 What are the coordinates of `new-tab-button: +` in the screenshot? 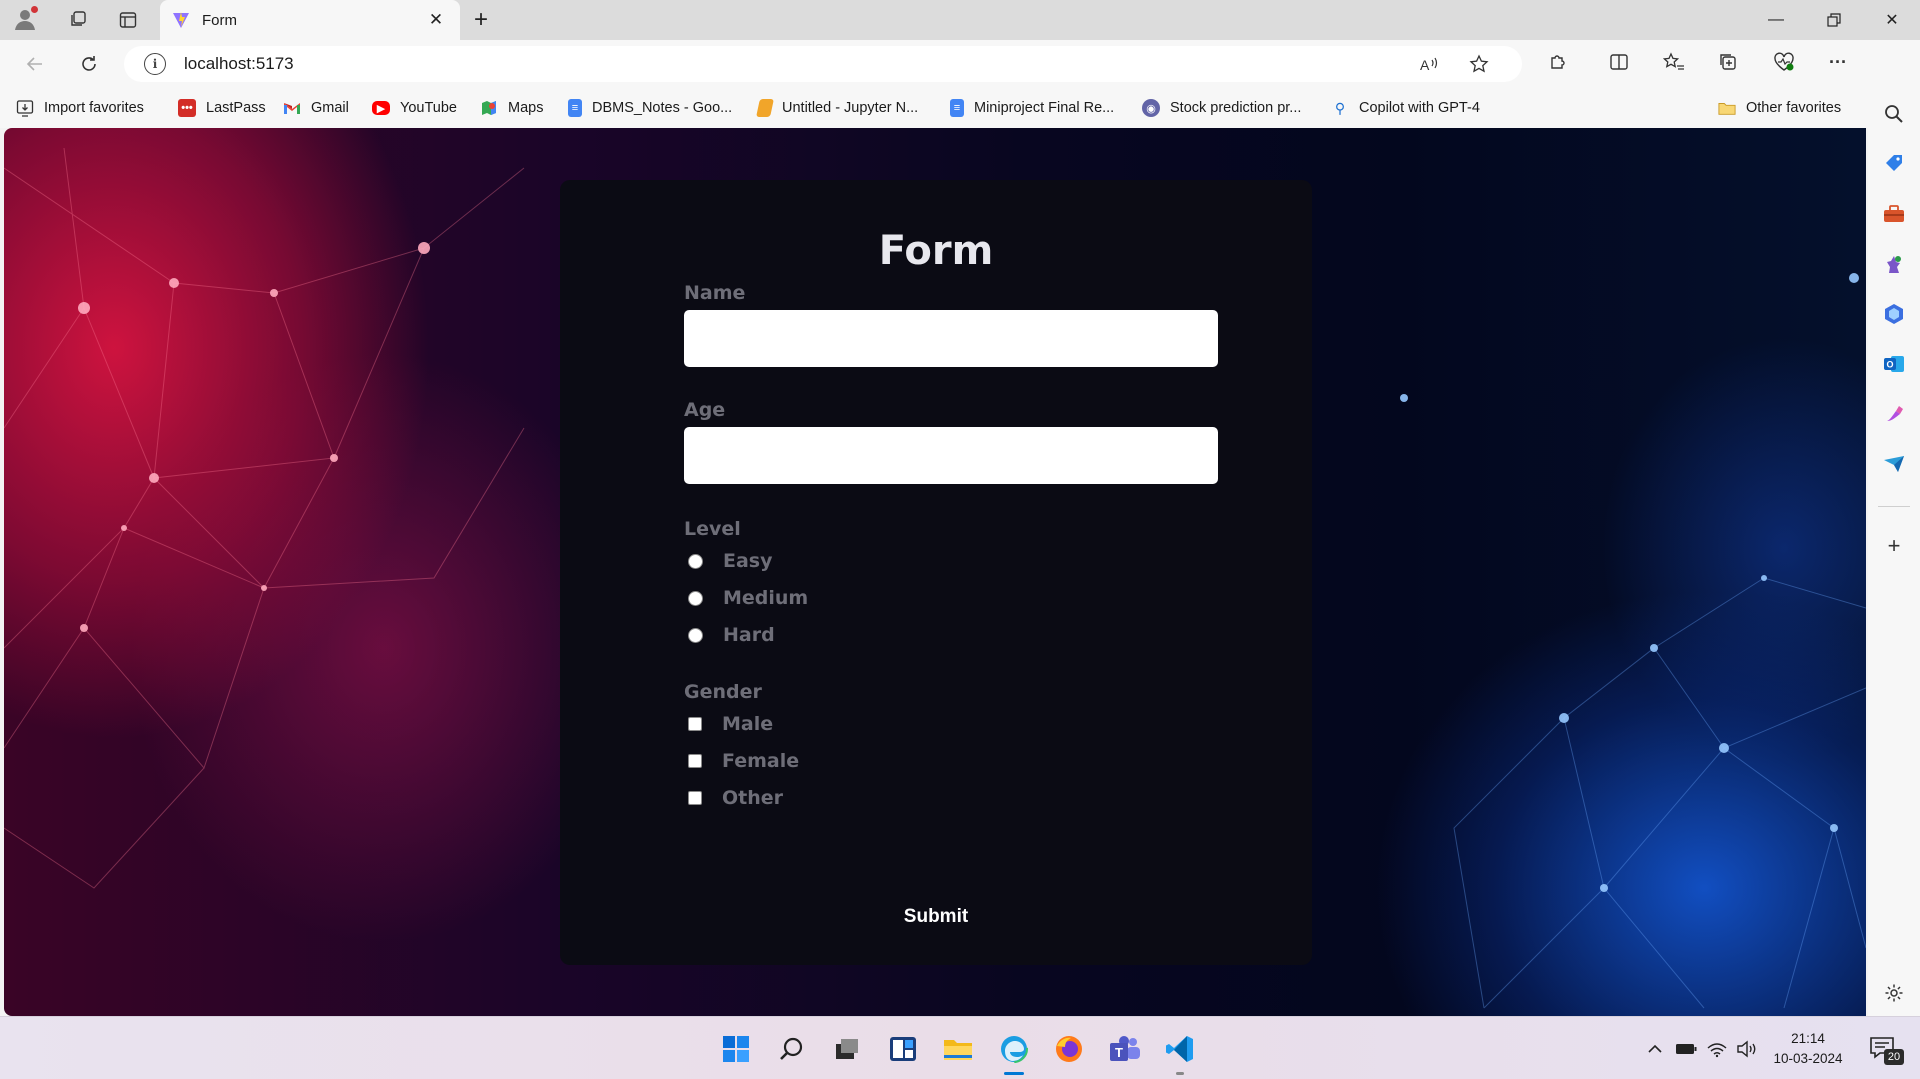 It's located at (481, 20).